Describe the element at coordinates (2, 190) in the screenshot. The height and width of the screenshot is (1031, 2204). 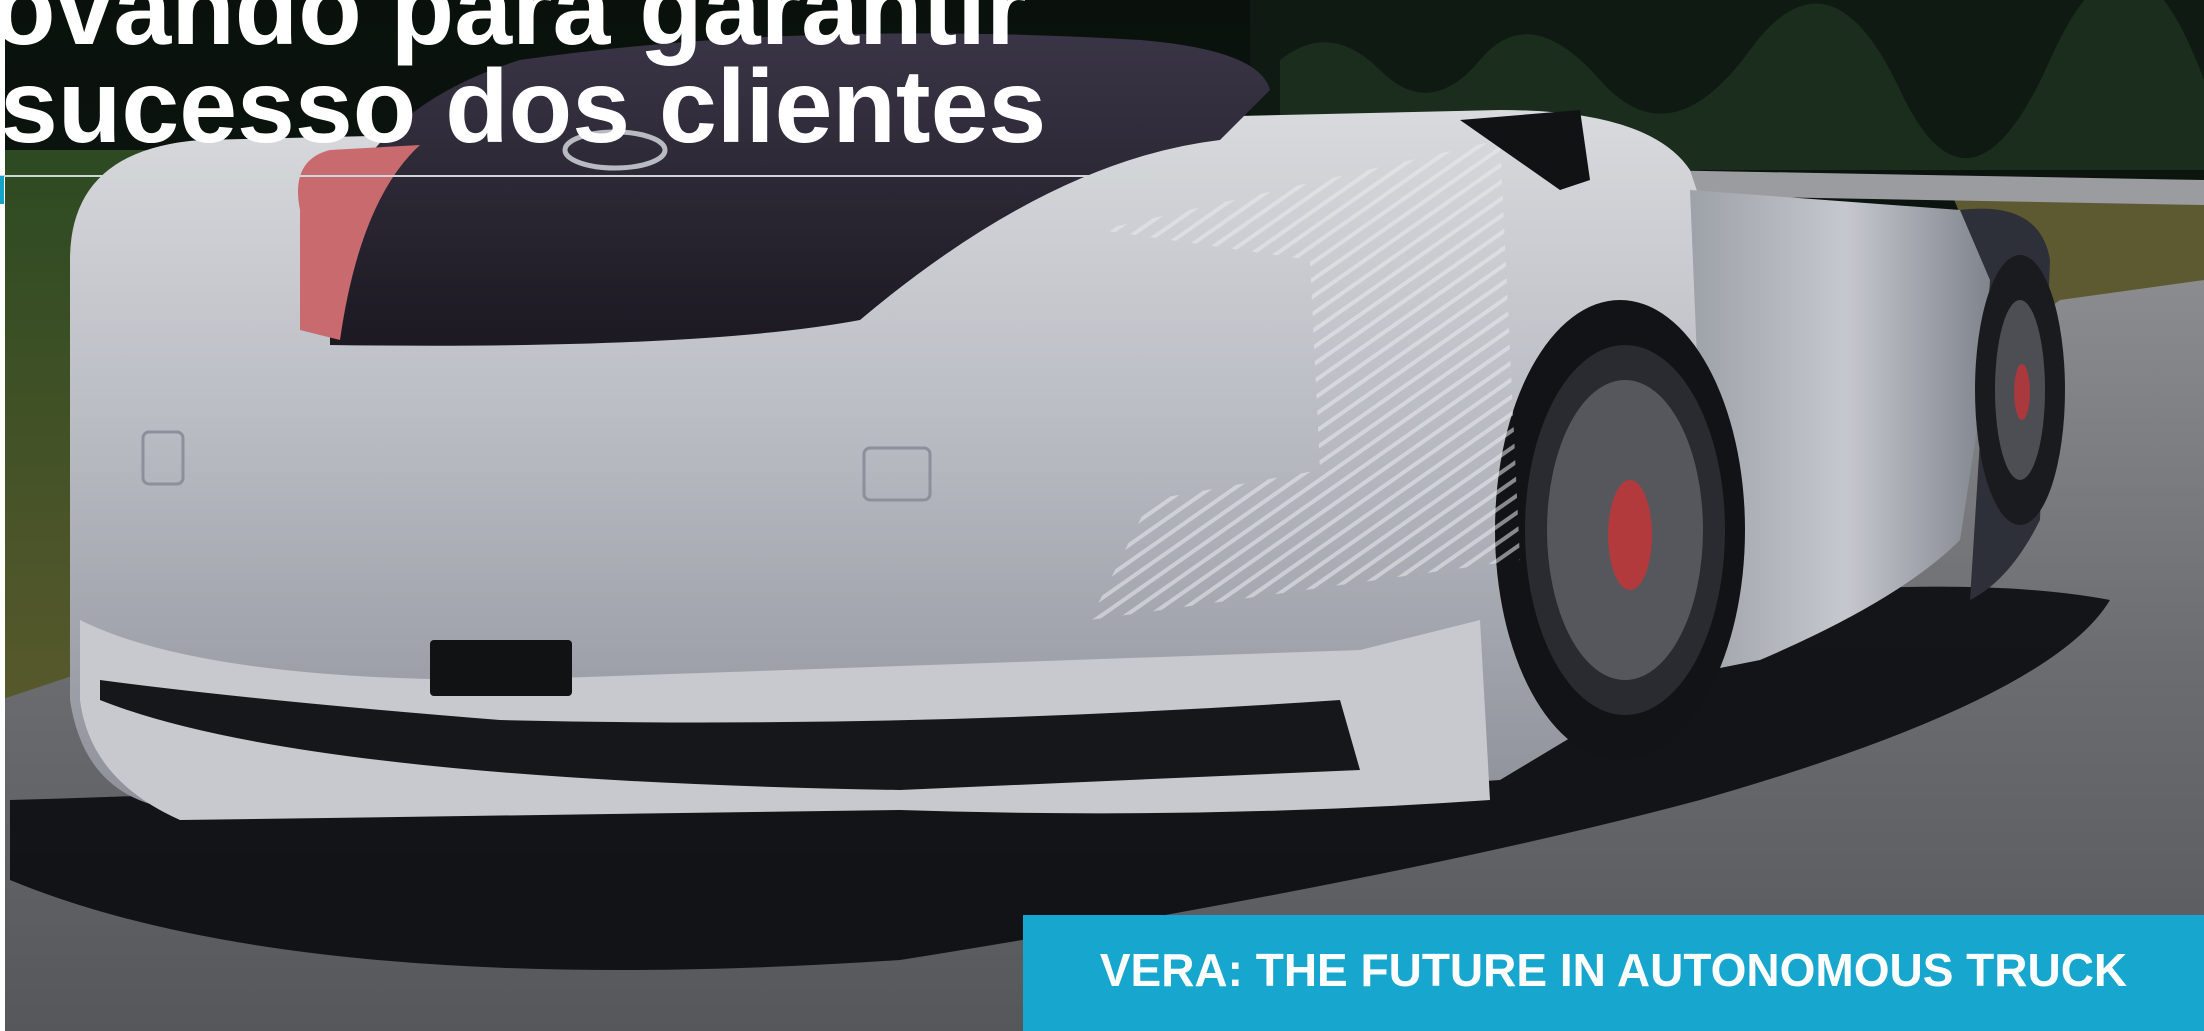
I see `title-accent-mark` at that location.